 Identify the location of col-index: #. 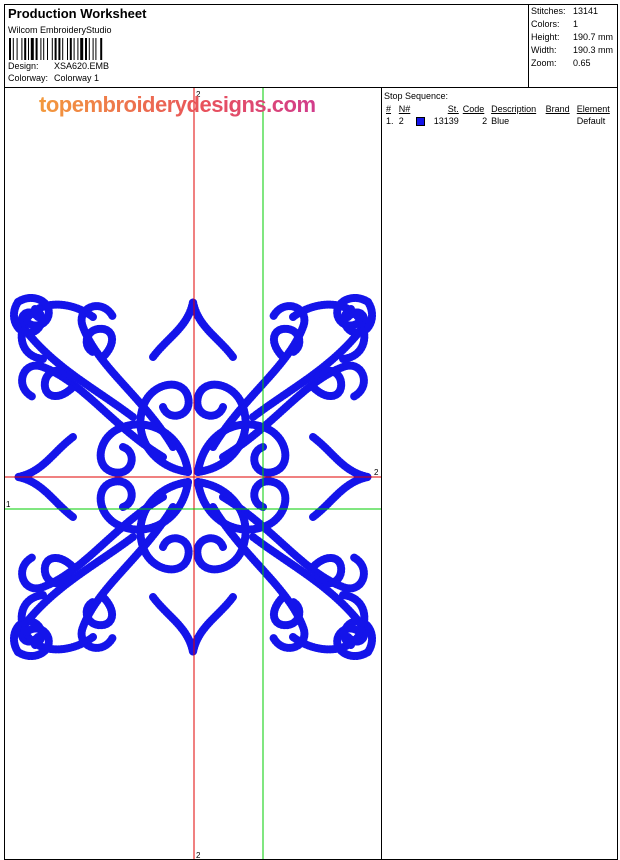
(389, 109).